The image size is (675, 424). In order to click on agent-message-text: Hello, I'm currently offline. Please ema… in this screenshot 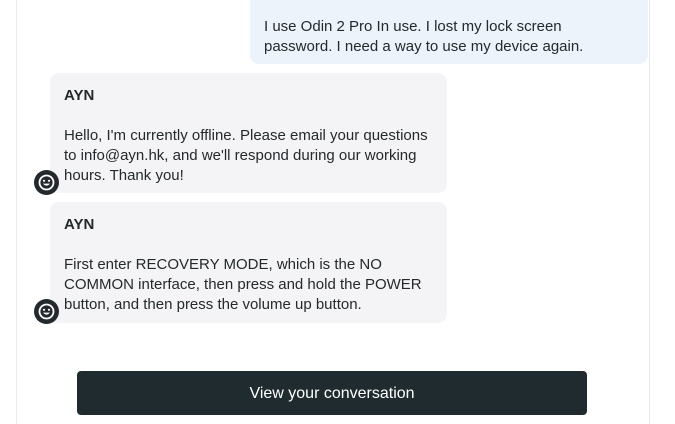, I will do `click(246, 155)`.